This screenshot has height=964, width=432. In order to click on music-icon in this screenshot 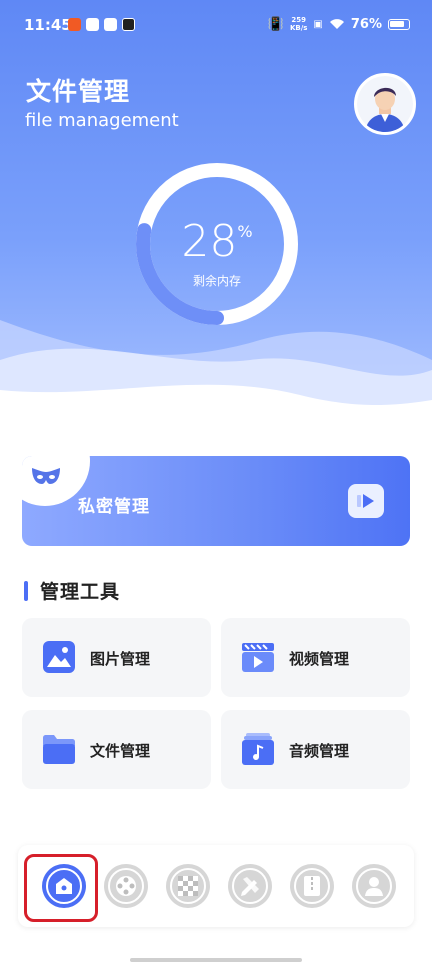, I will do `click(258, 749)`.